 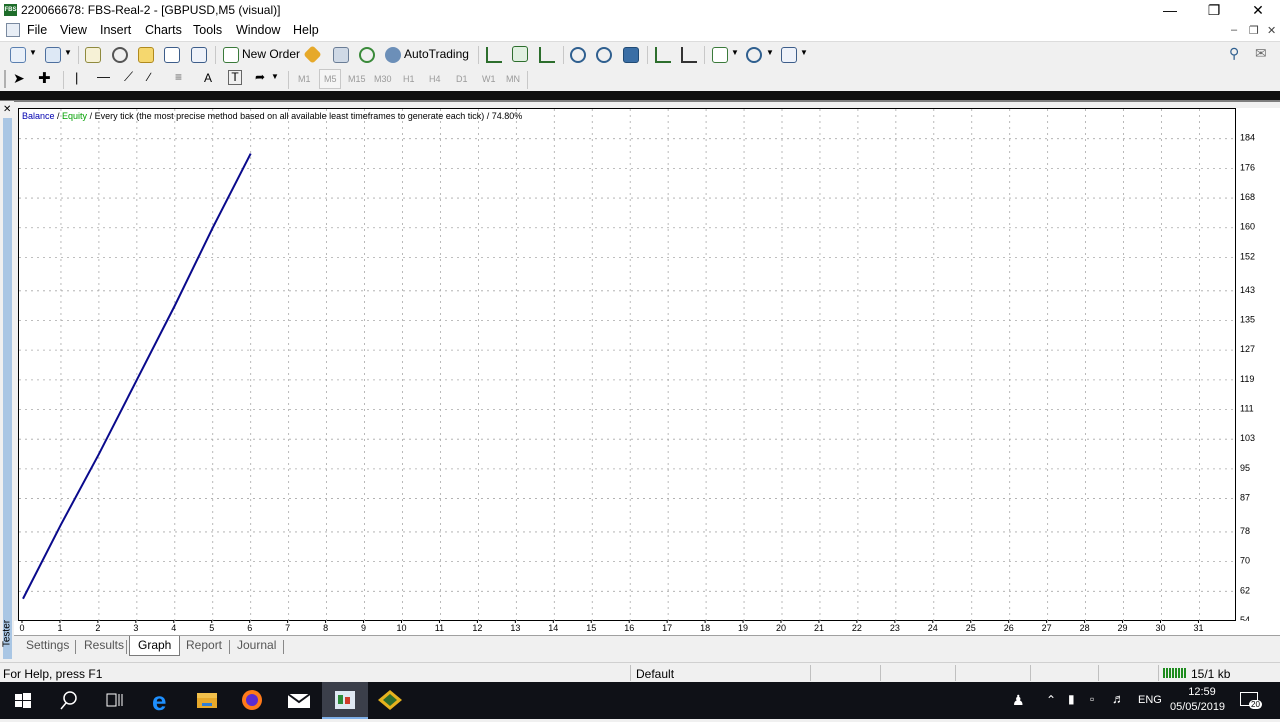 I want to click on chart-shift-icon, so click(x=689, y=55).